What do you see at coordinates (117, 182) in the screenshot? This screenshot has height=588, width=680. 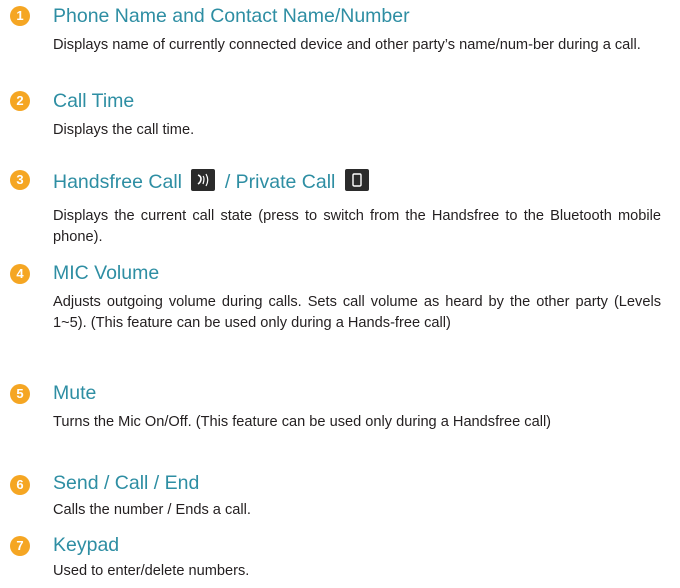 I see `handsfree-call-label: Handsfree Call` at bounding box center [117, 182].